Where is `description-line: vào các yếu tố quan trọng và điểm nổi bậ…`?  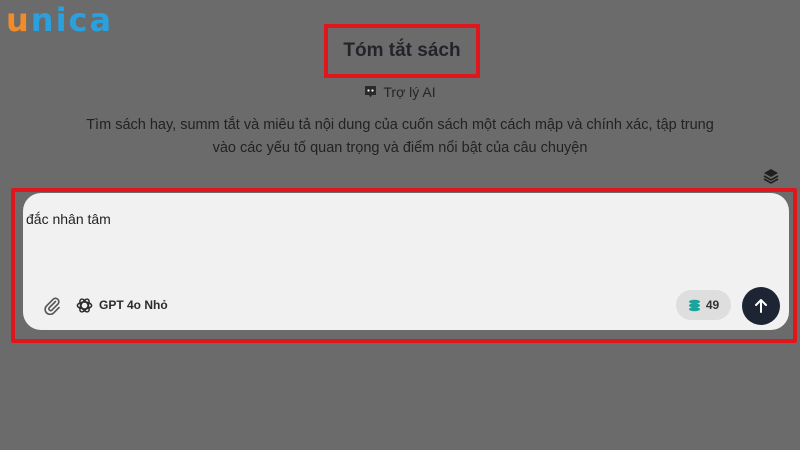 description-line: vào các yếu tố quan trọng và điểm nổi bậ… is located at coordinates (400, 148).